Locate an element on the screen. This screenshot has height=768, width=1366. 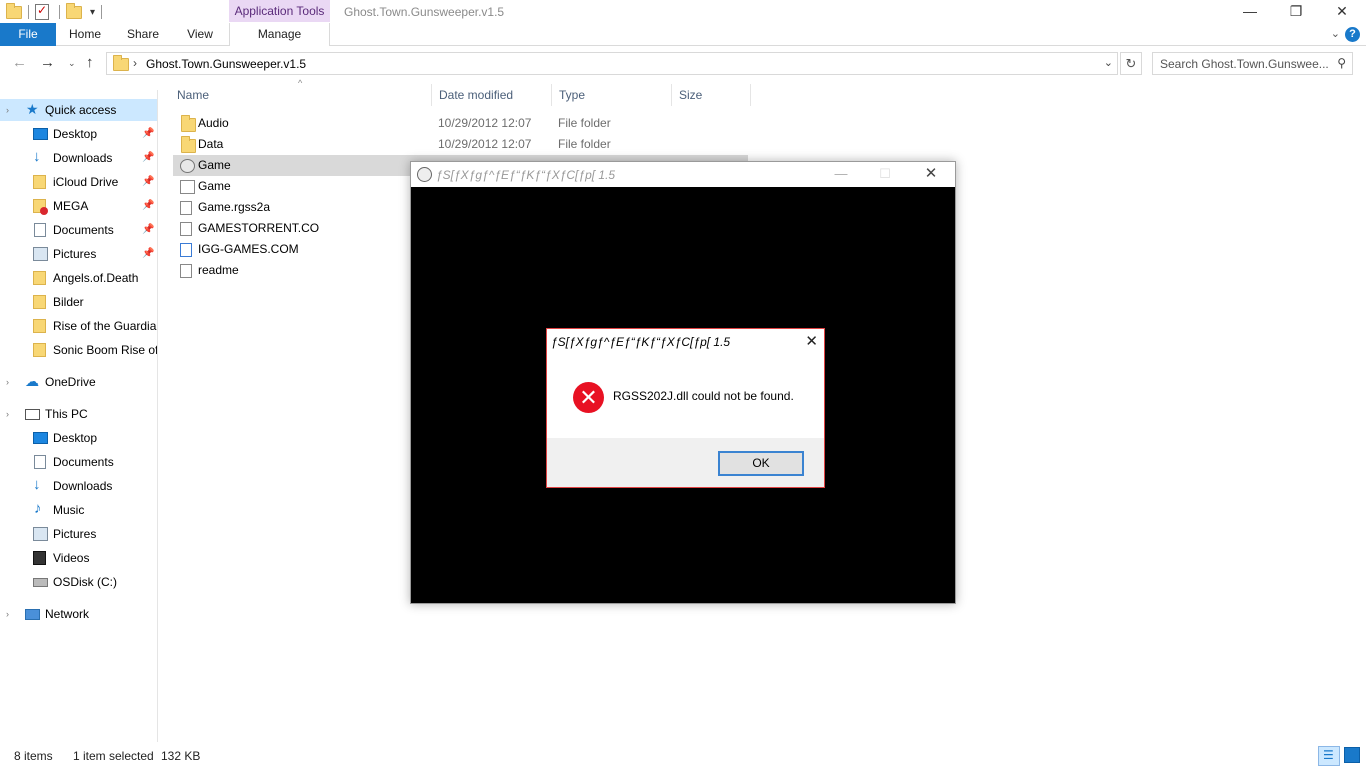
sidebar-item-pc-videos: Videos is located at coordinates (78, 558).